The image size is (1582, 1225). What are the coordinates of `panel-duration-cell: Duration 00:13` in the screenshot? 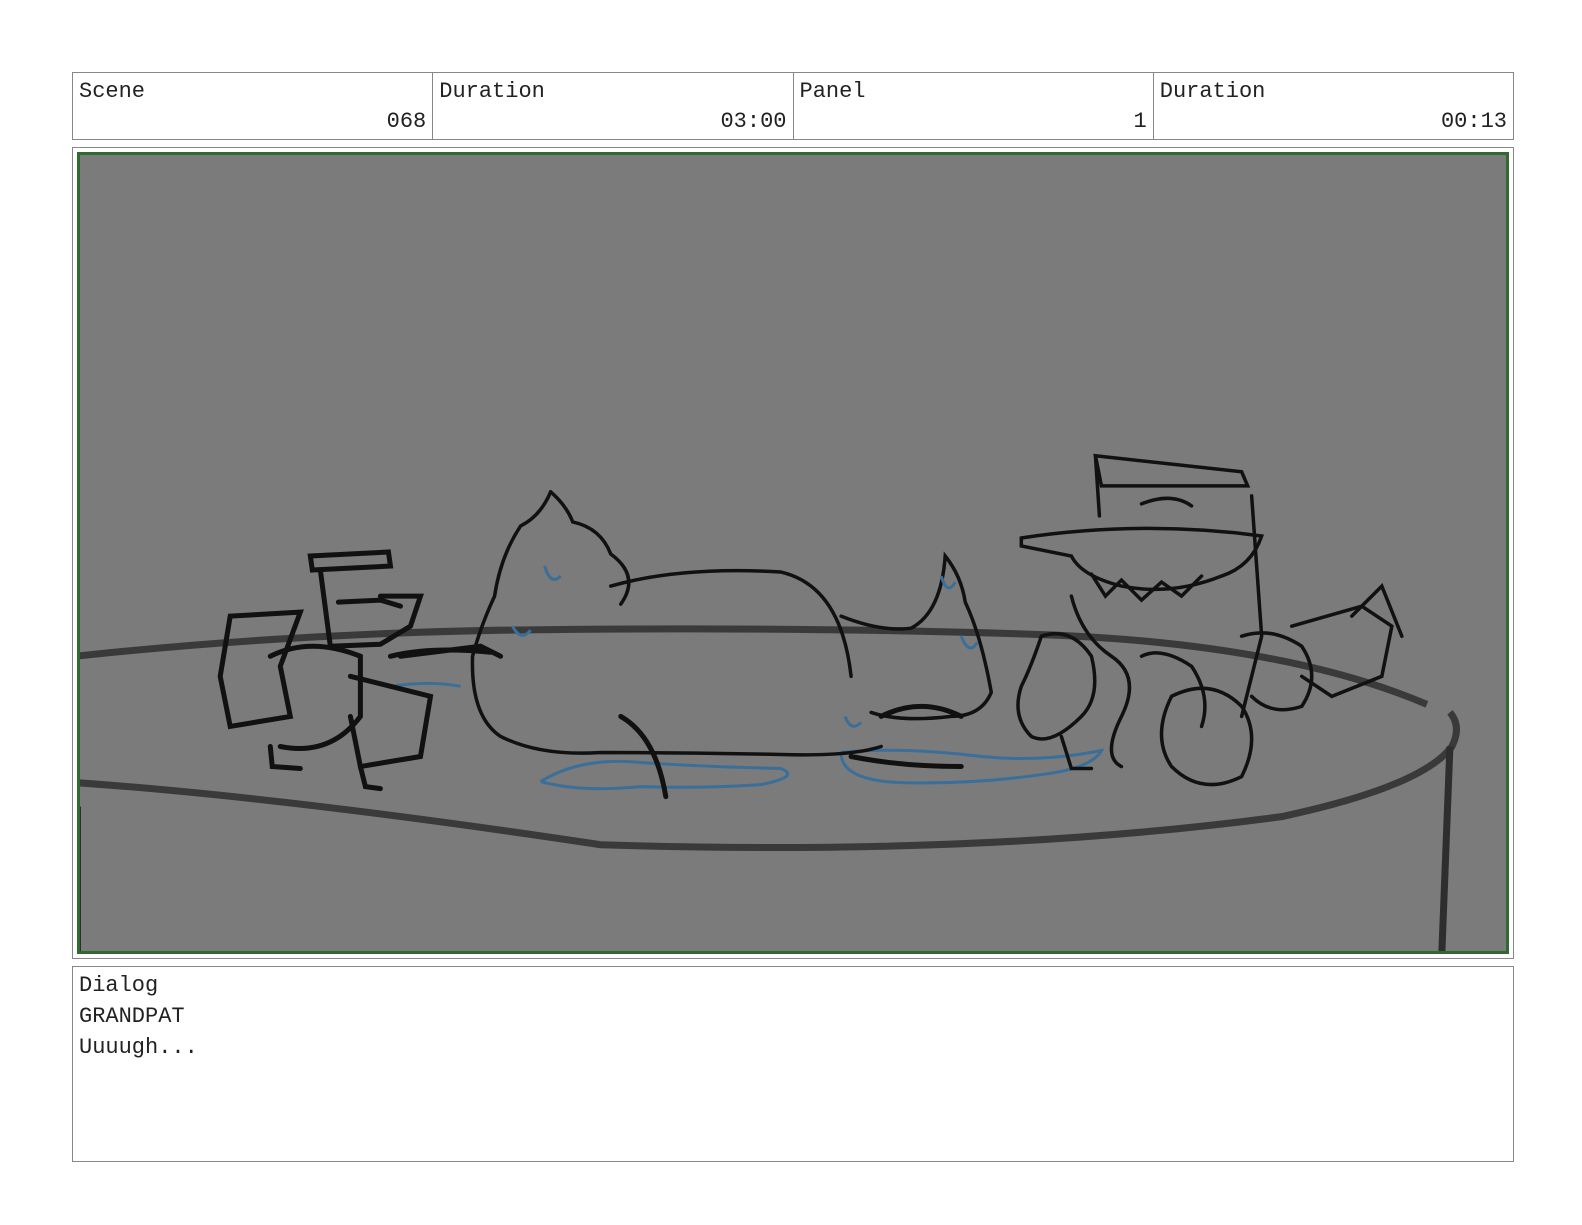 It's located at (1333, 106).